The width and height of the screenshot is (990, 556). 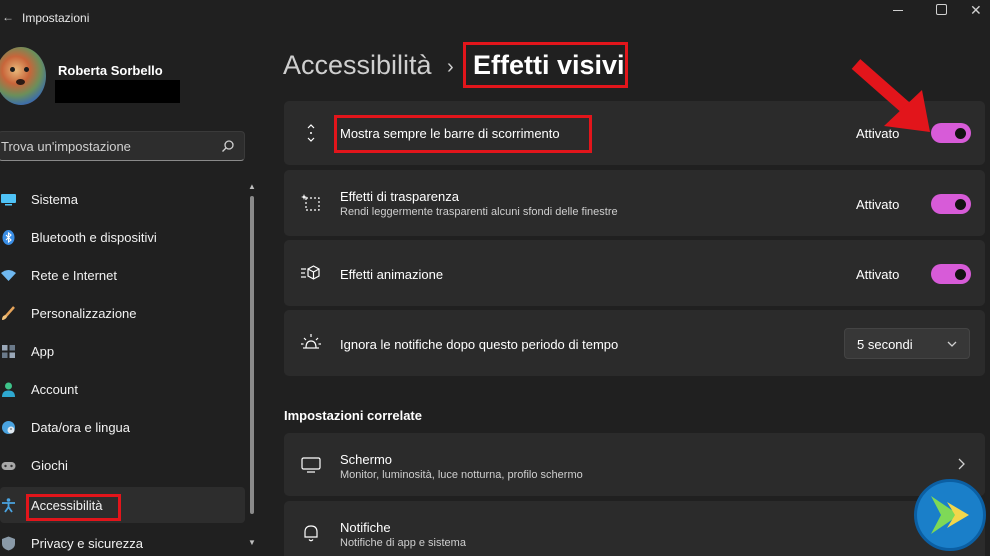 What do you see at coordinates (94, 237) in the screenshot?
I see `sidebar-item-label: Bluetooth e dispositivi` at bounding box center [94, 237].